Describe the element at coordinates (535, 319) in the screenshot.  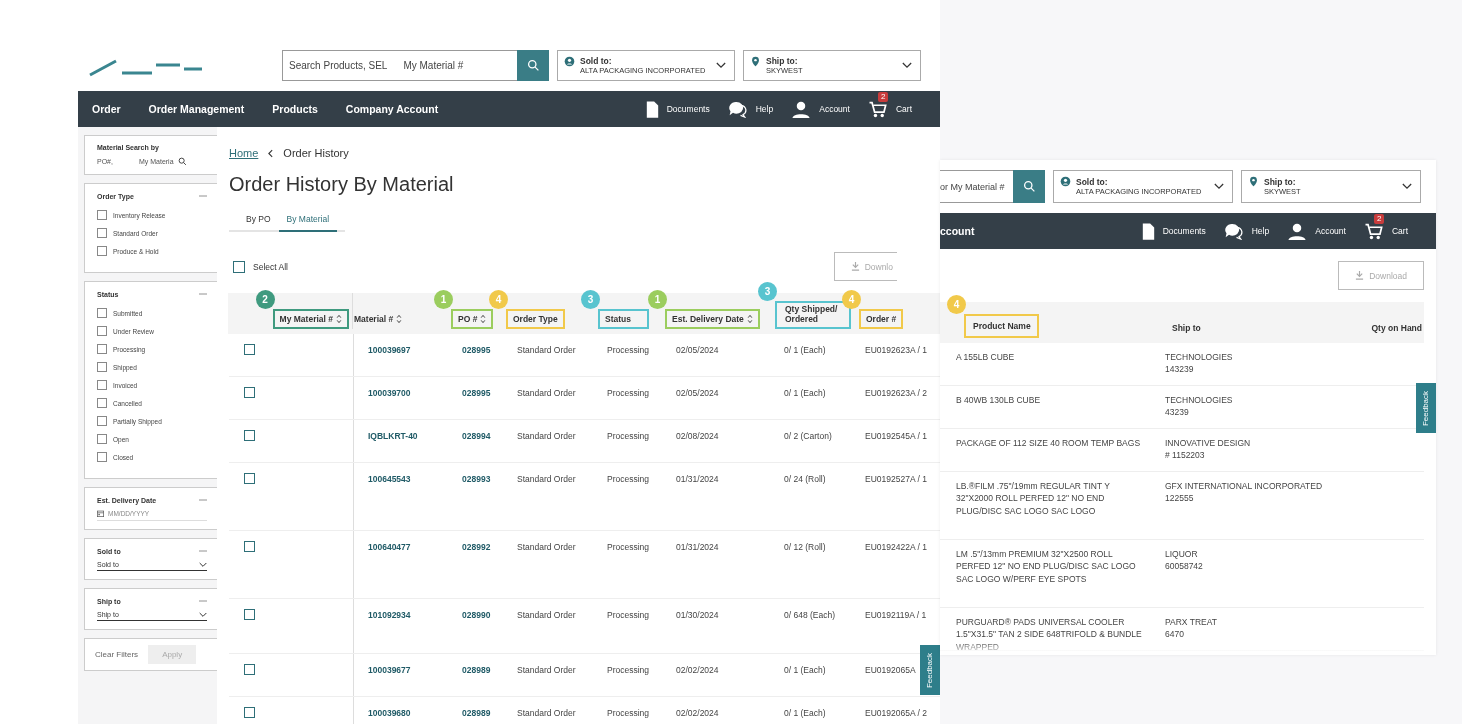
I see `column-header: Order Type` at that location.